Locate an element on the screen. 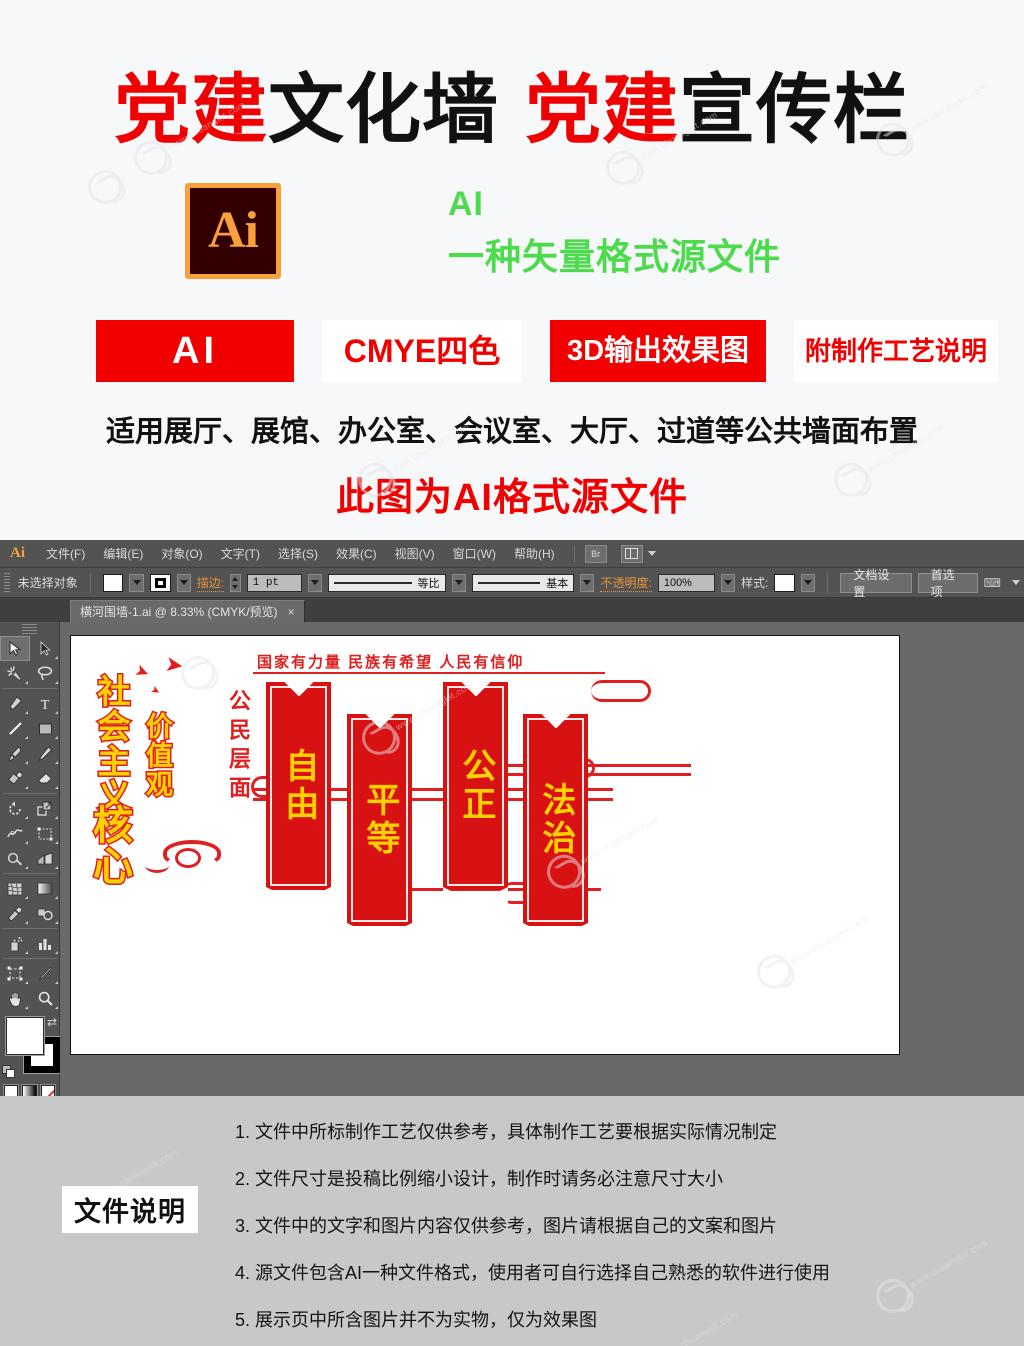 The image size is (1024, 1346). stroke-dropdown-icon is located at coordinates (183, 582).